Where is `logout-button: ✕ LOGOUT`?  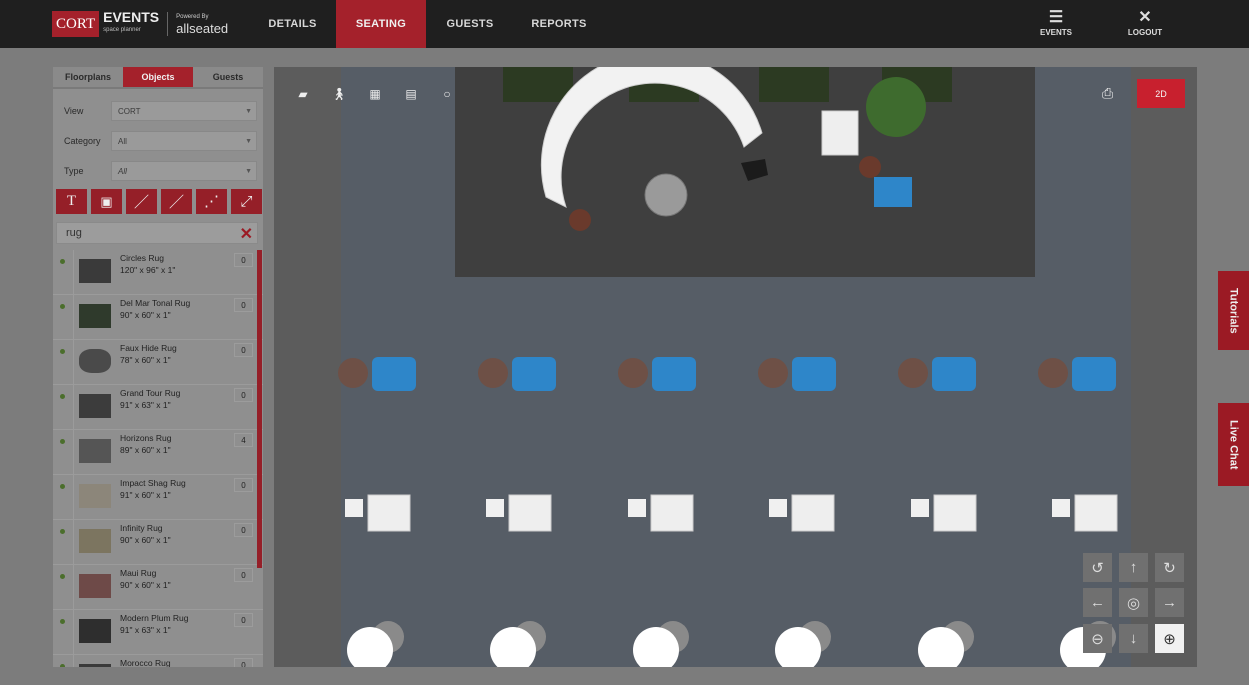 logout-button: ✕ LOGOUT is located at coordinates (1145, 22).